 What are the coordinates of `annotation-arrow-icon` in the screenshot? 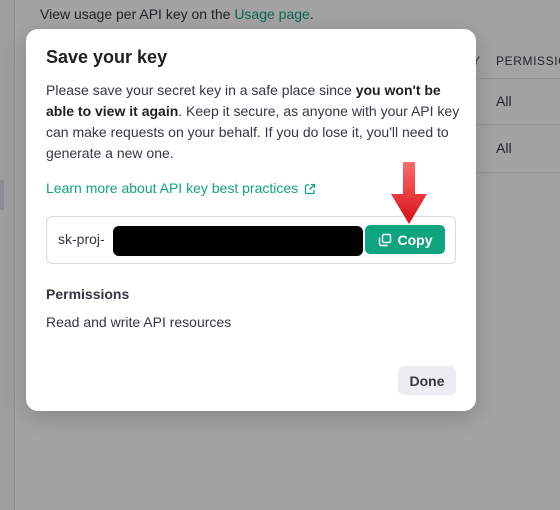 It's located at (409, 193).